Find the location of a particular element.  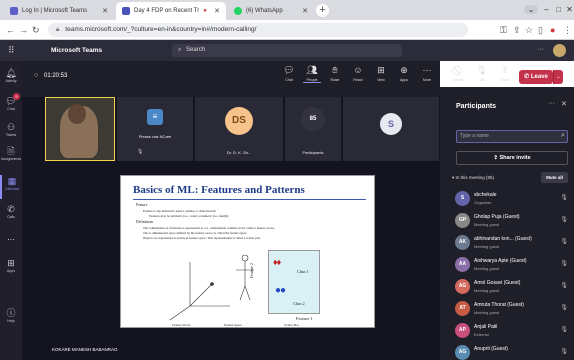

rail-label: Calendar is located at coordinates (12, 189).